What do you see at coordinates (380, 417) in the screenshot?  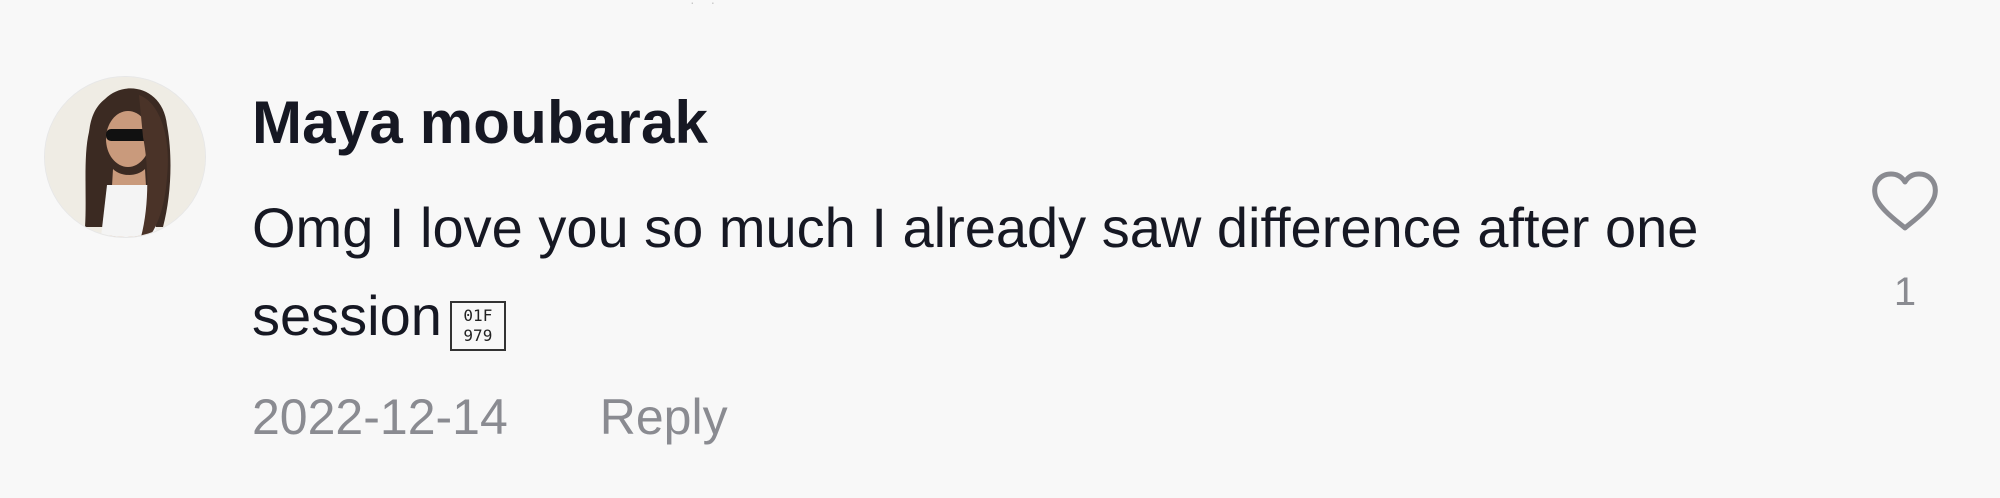 I see `comment-date: 2022-12-14` at bounding box center [380, 417].